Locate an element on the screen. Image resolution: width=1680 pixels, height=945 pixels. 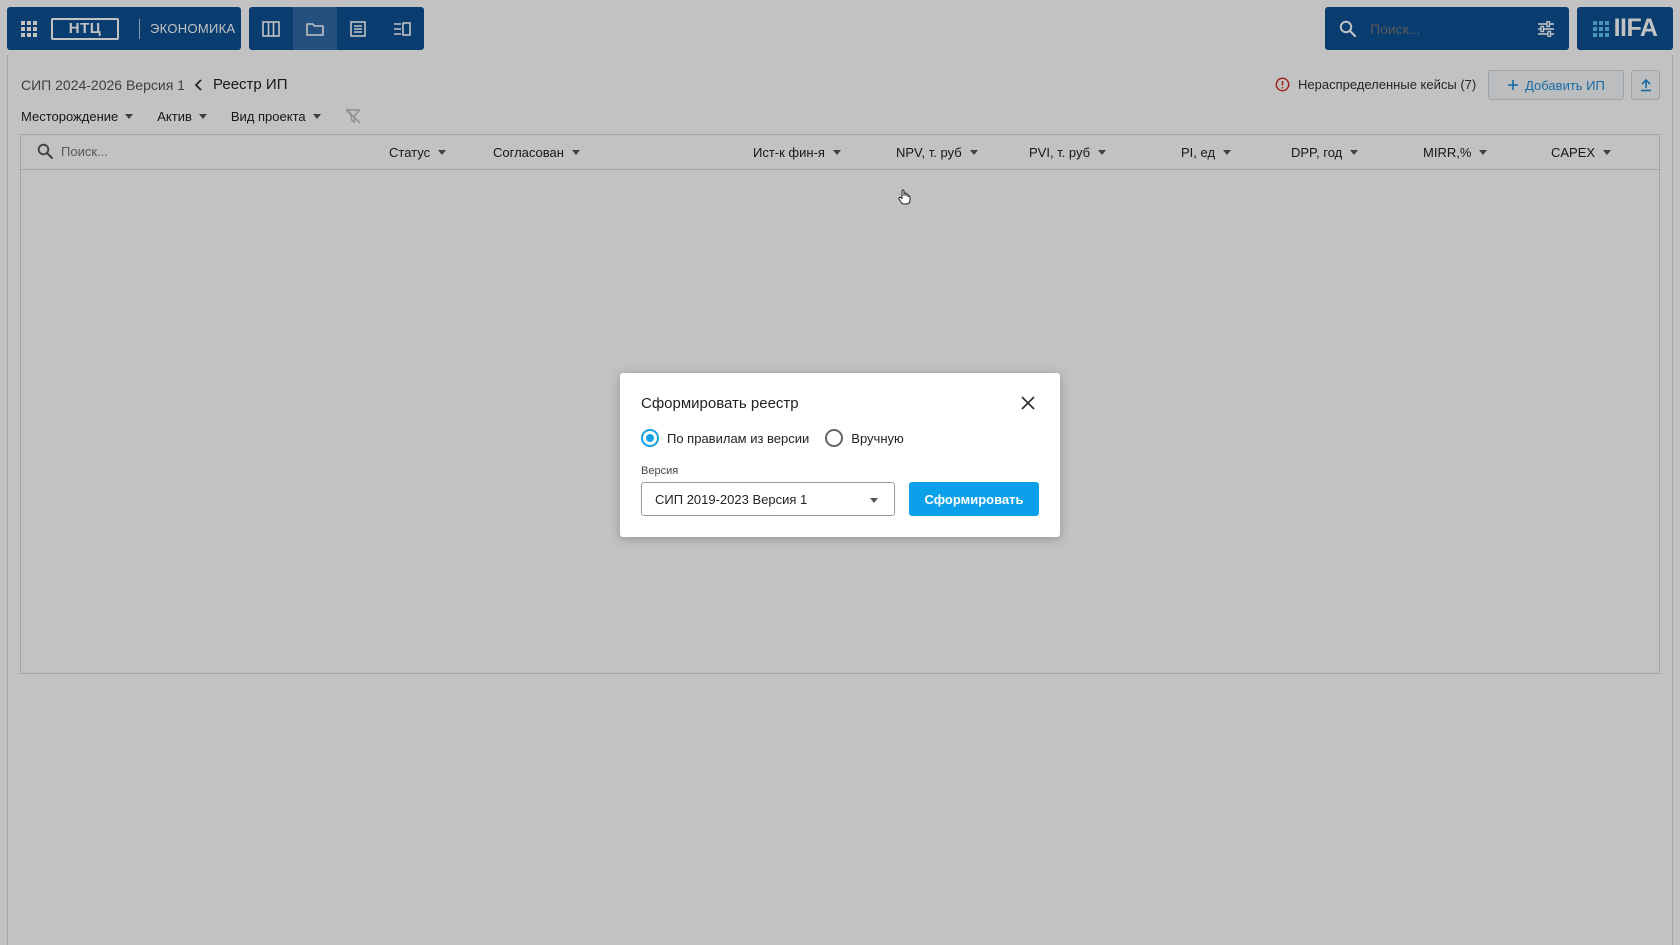
radio-unchecked-icon is located at coordinates (834, 438).